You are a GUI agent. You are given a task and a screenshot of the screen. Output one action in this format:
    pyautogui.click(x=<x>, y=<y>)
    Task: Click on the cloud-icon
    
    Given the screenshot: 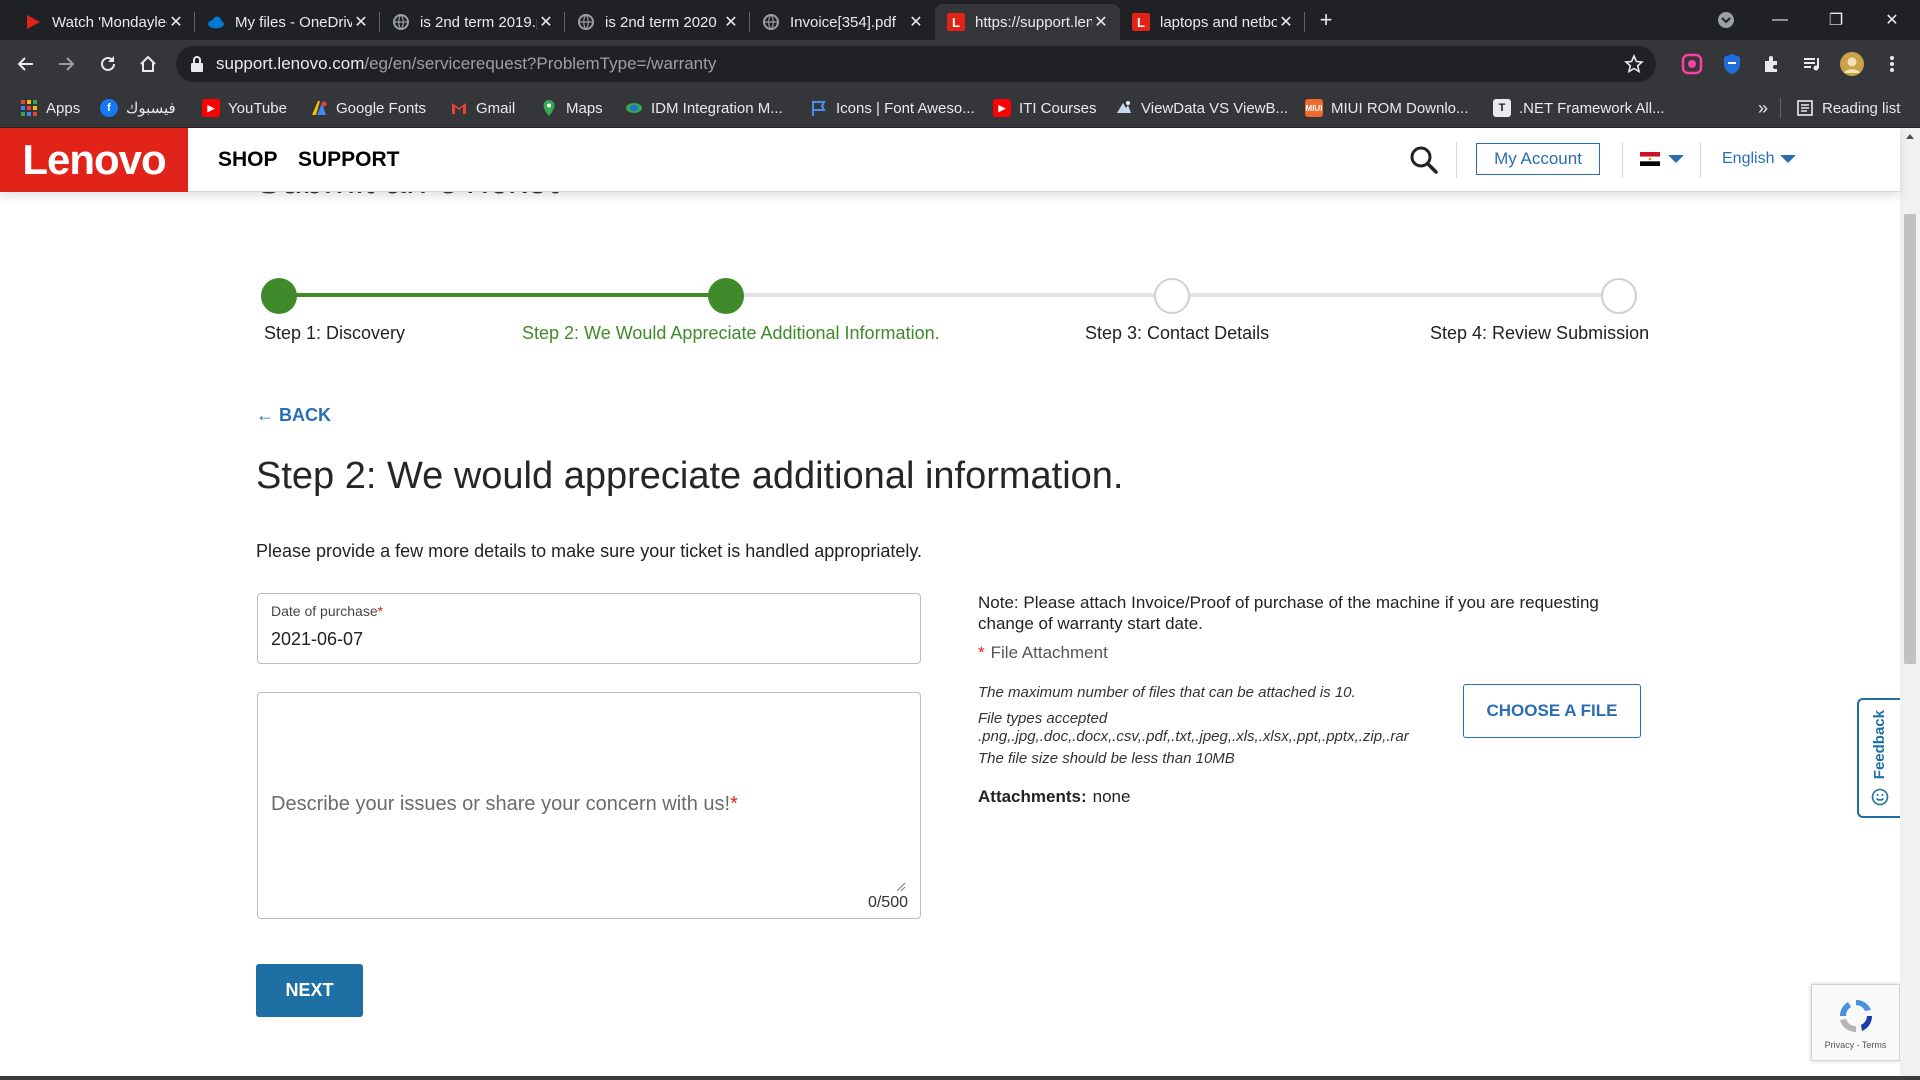 What is the action you would take?
    pyautogui.click(x=216, y=22)
    